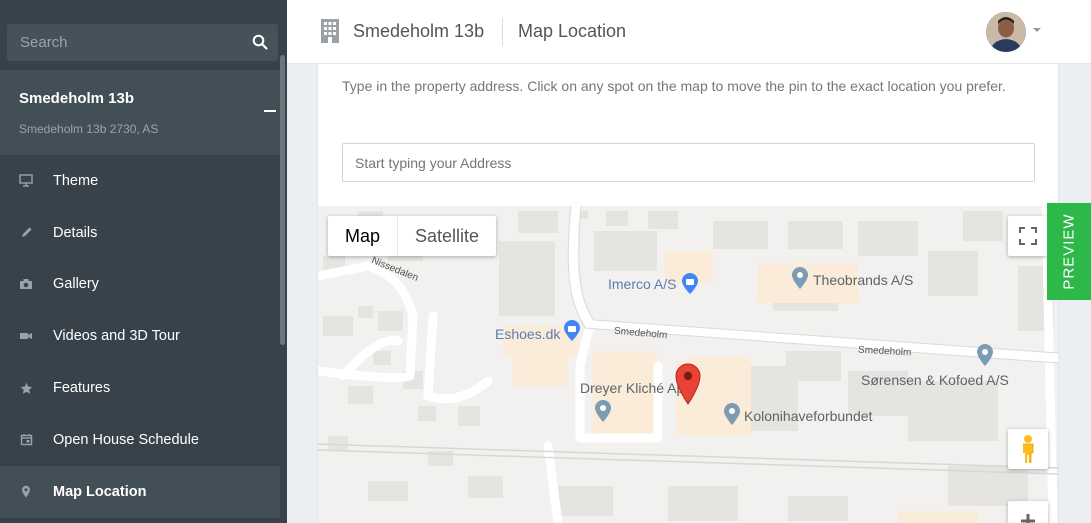 The width and height of the screenshot is (1091, 523). I want to click on video-camera-icon, so click(26, 336).